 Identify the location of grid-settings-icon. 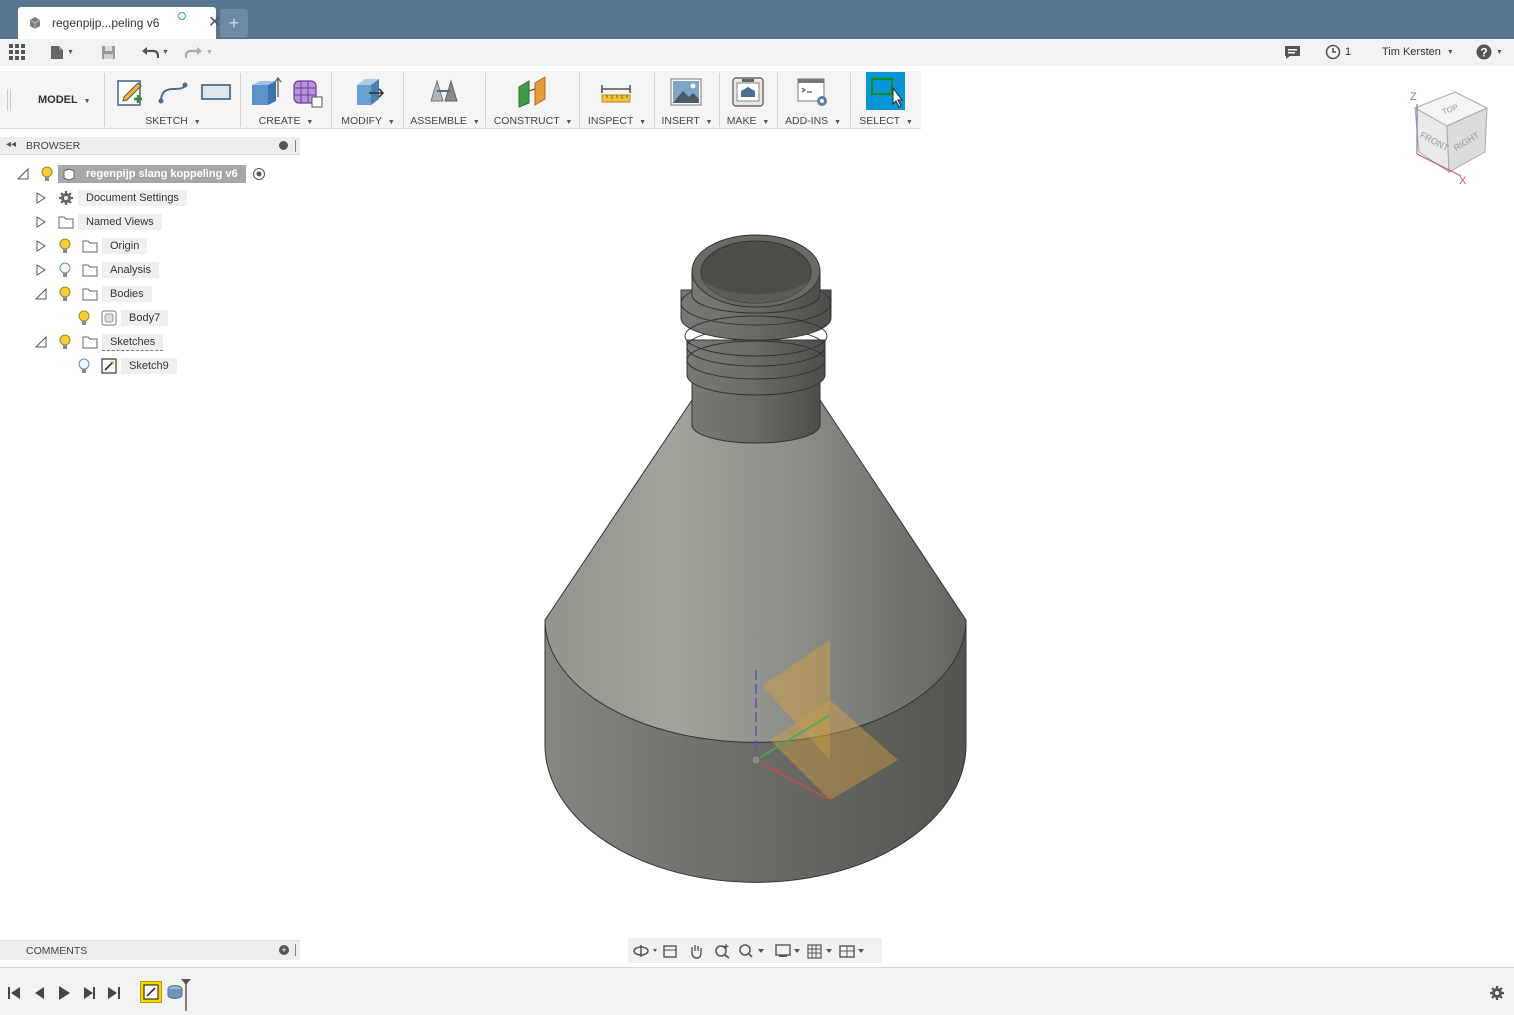
(820, 951).